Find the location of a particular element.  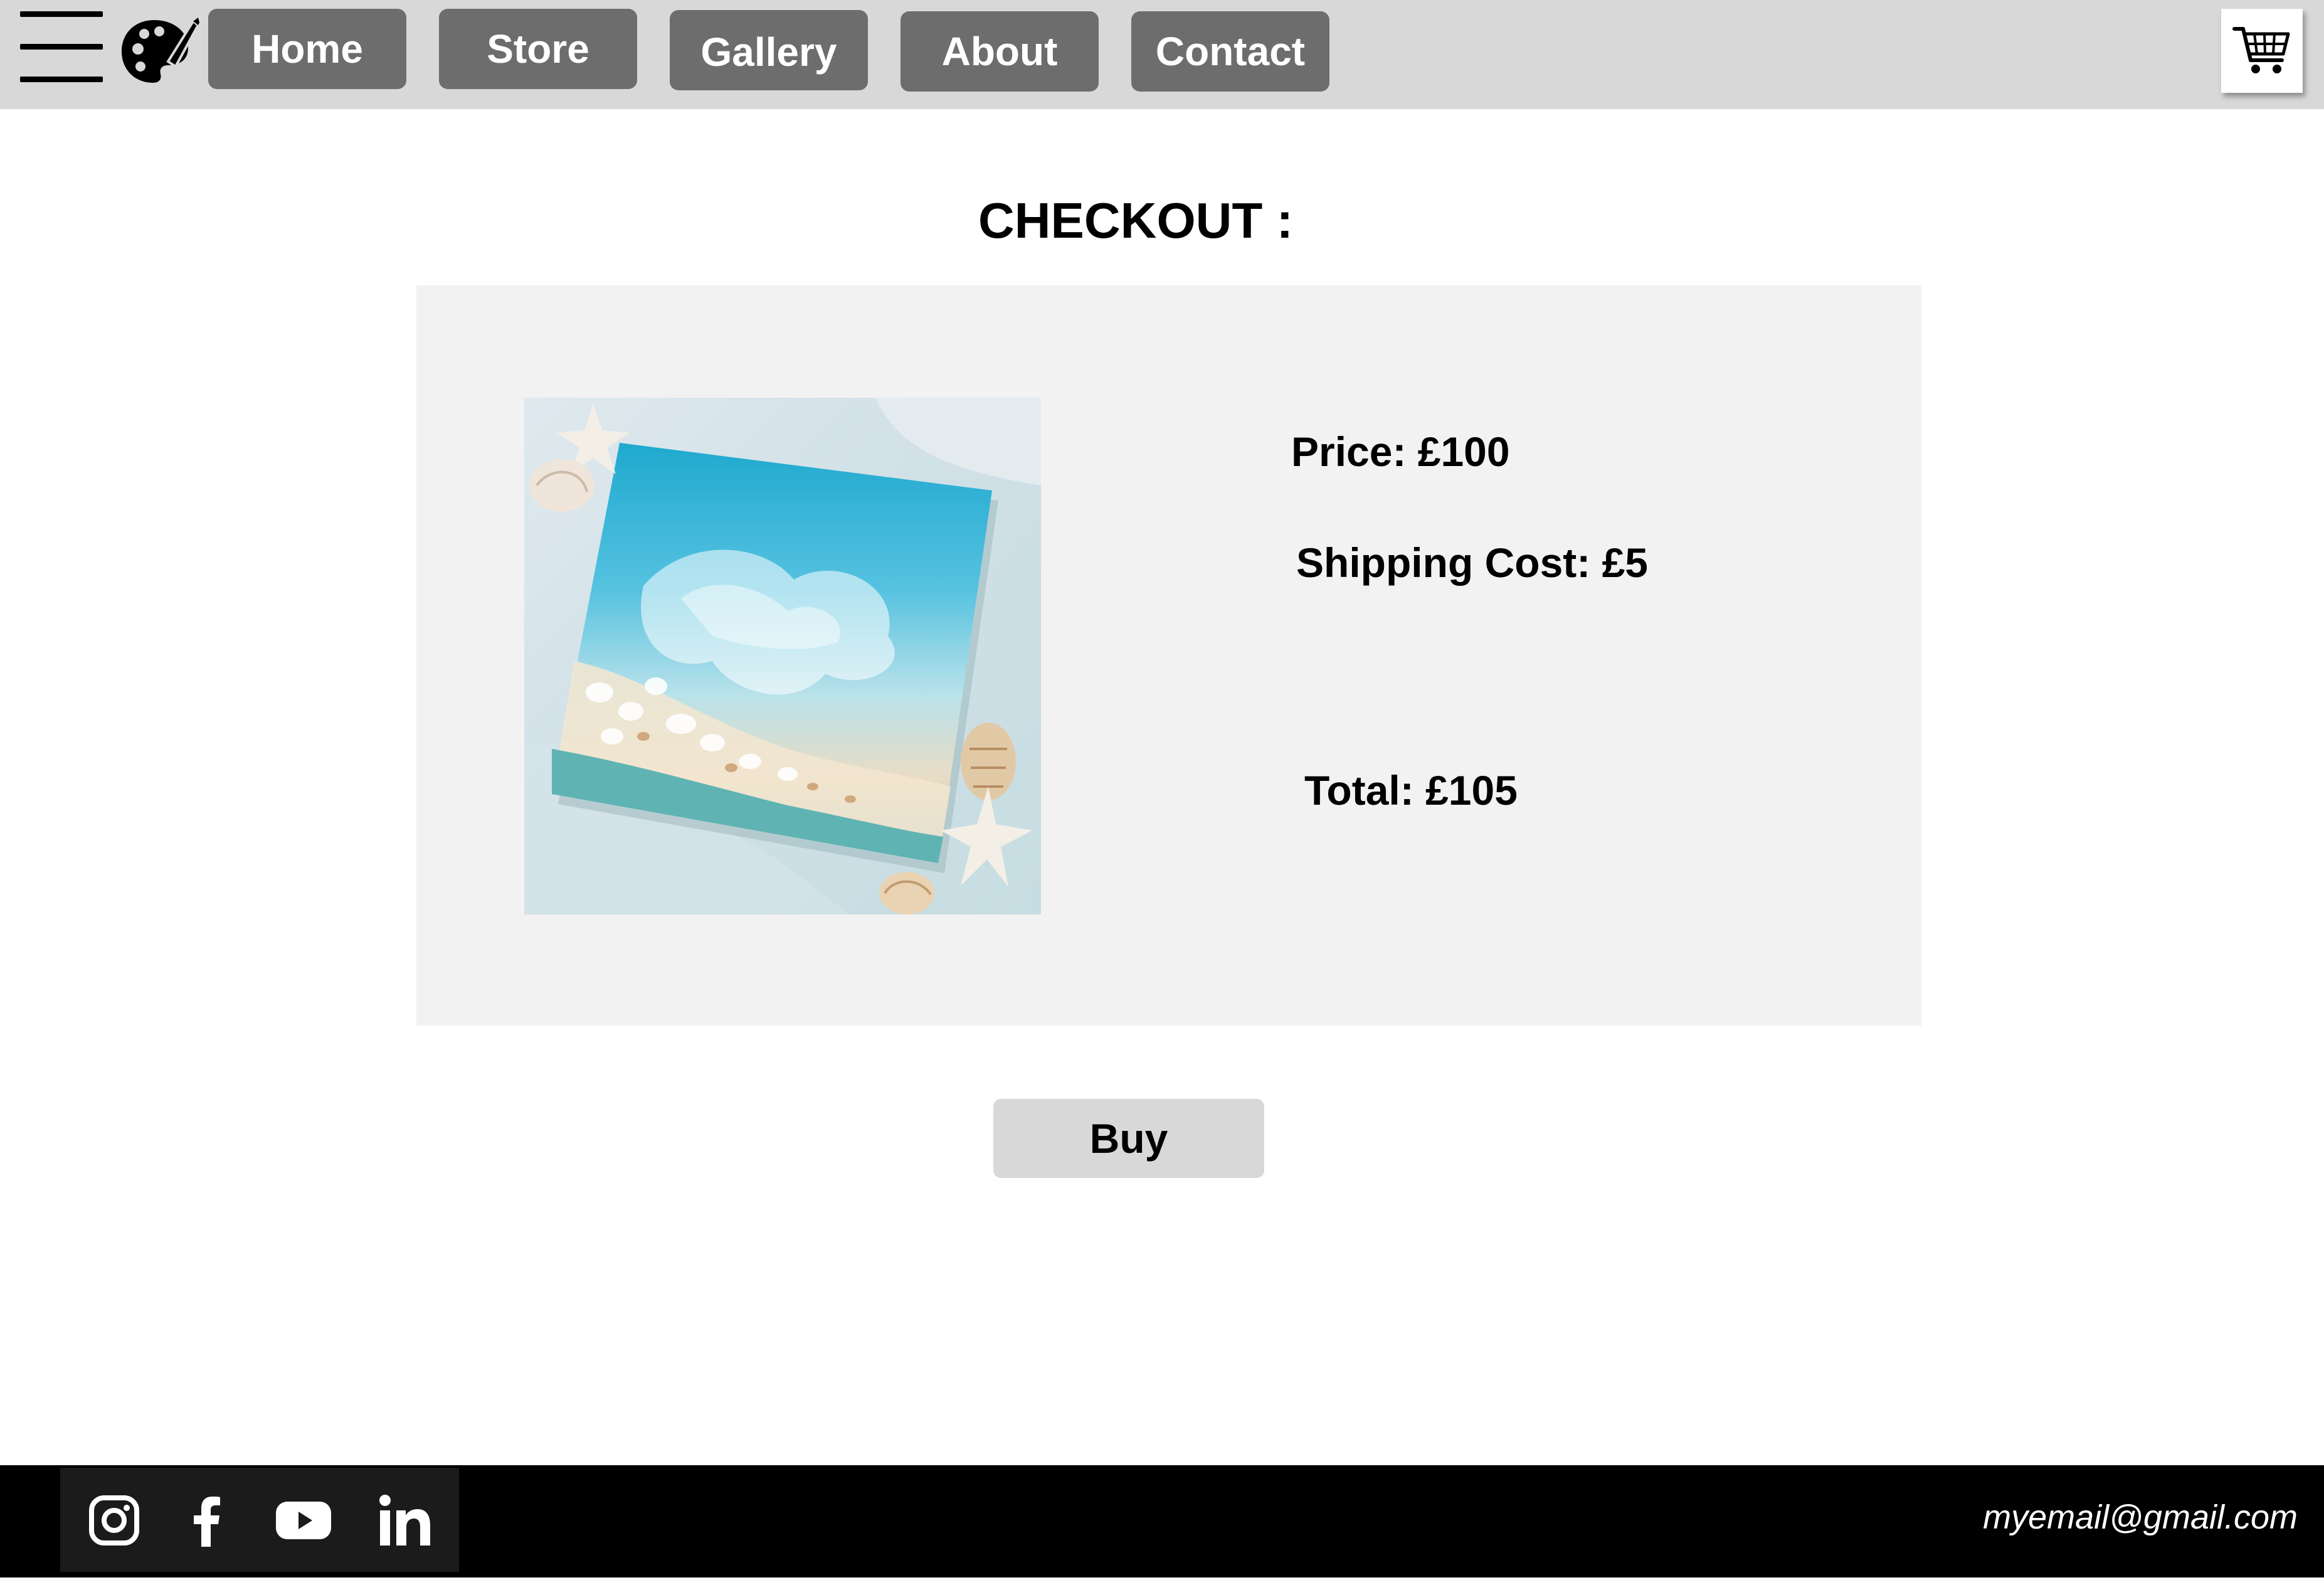

product-image is located at coordinates (782, 657).